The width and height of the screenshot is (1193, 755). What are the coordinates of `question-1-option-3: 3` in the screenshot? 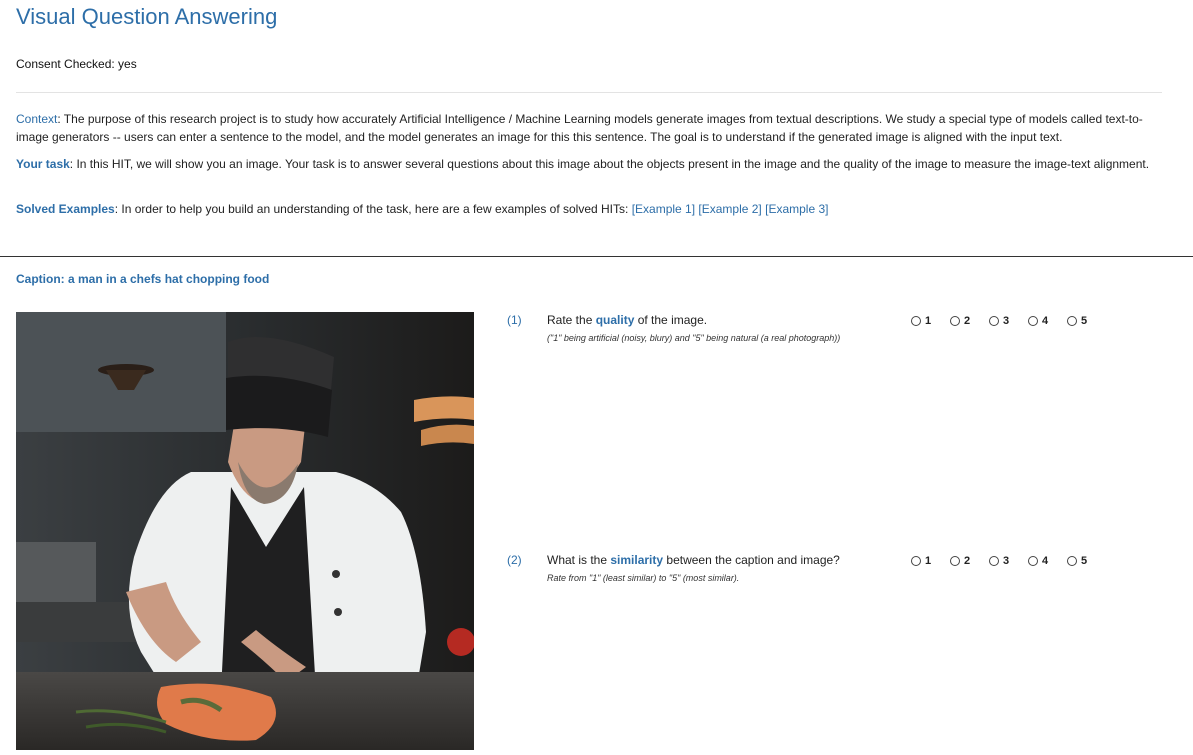 It's located at (1008, 321).